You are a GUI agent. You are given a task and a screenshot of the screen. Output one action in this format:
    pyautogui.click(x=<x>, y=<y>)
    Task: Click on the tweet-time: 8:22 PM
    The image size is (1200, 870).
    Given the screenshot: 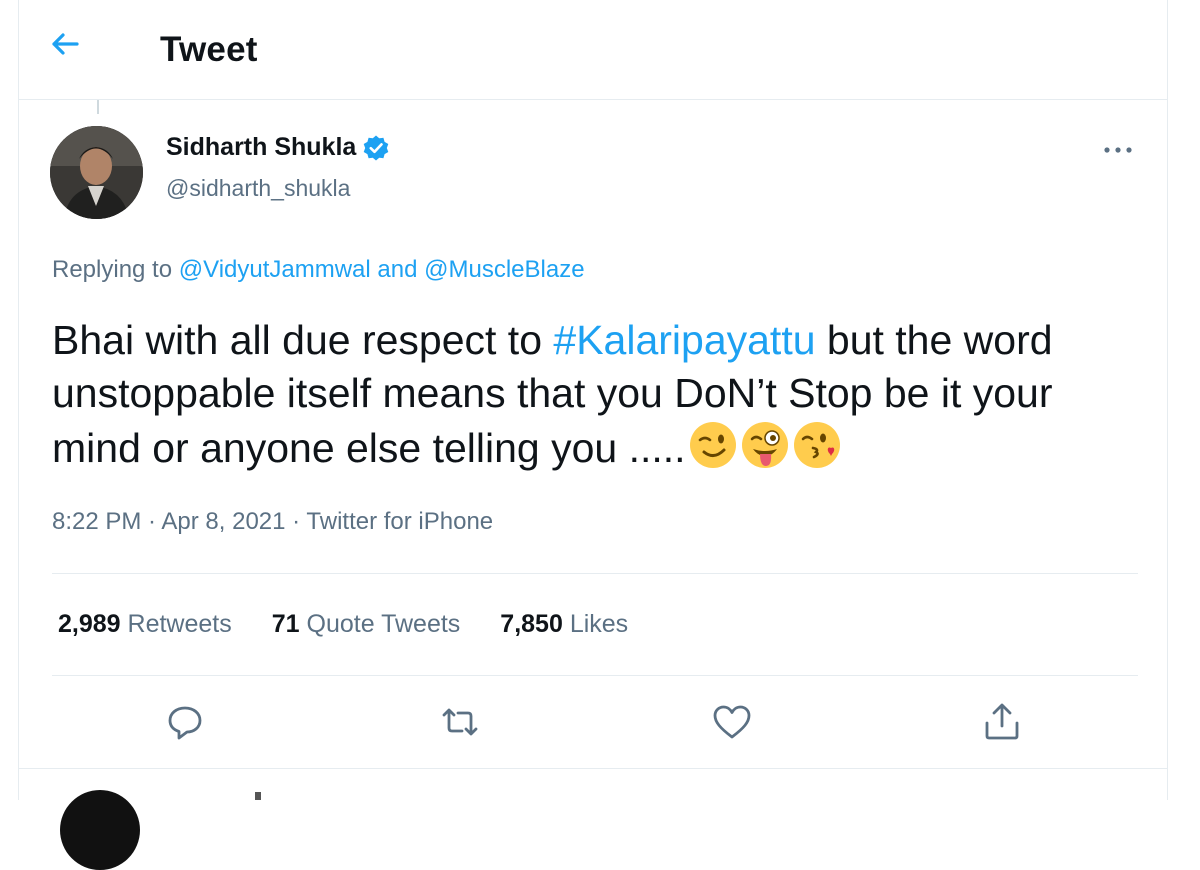 What is the action you would take?
    pyautogui.click(x=96, y=521)
    